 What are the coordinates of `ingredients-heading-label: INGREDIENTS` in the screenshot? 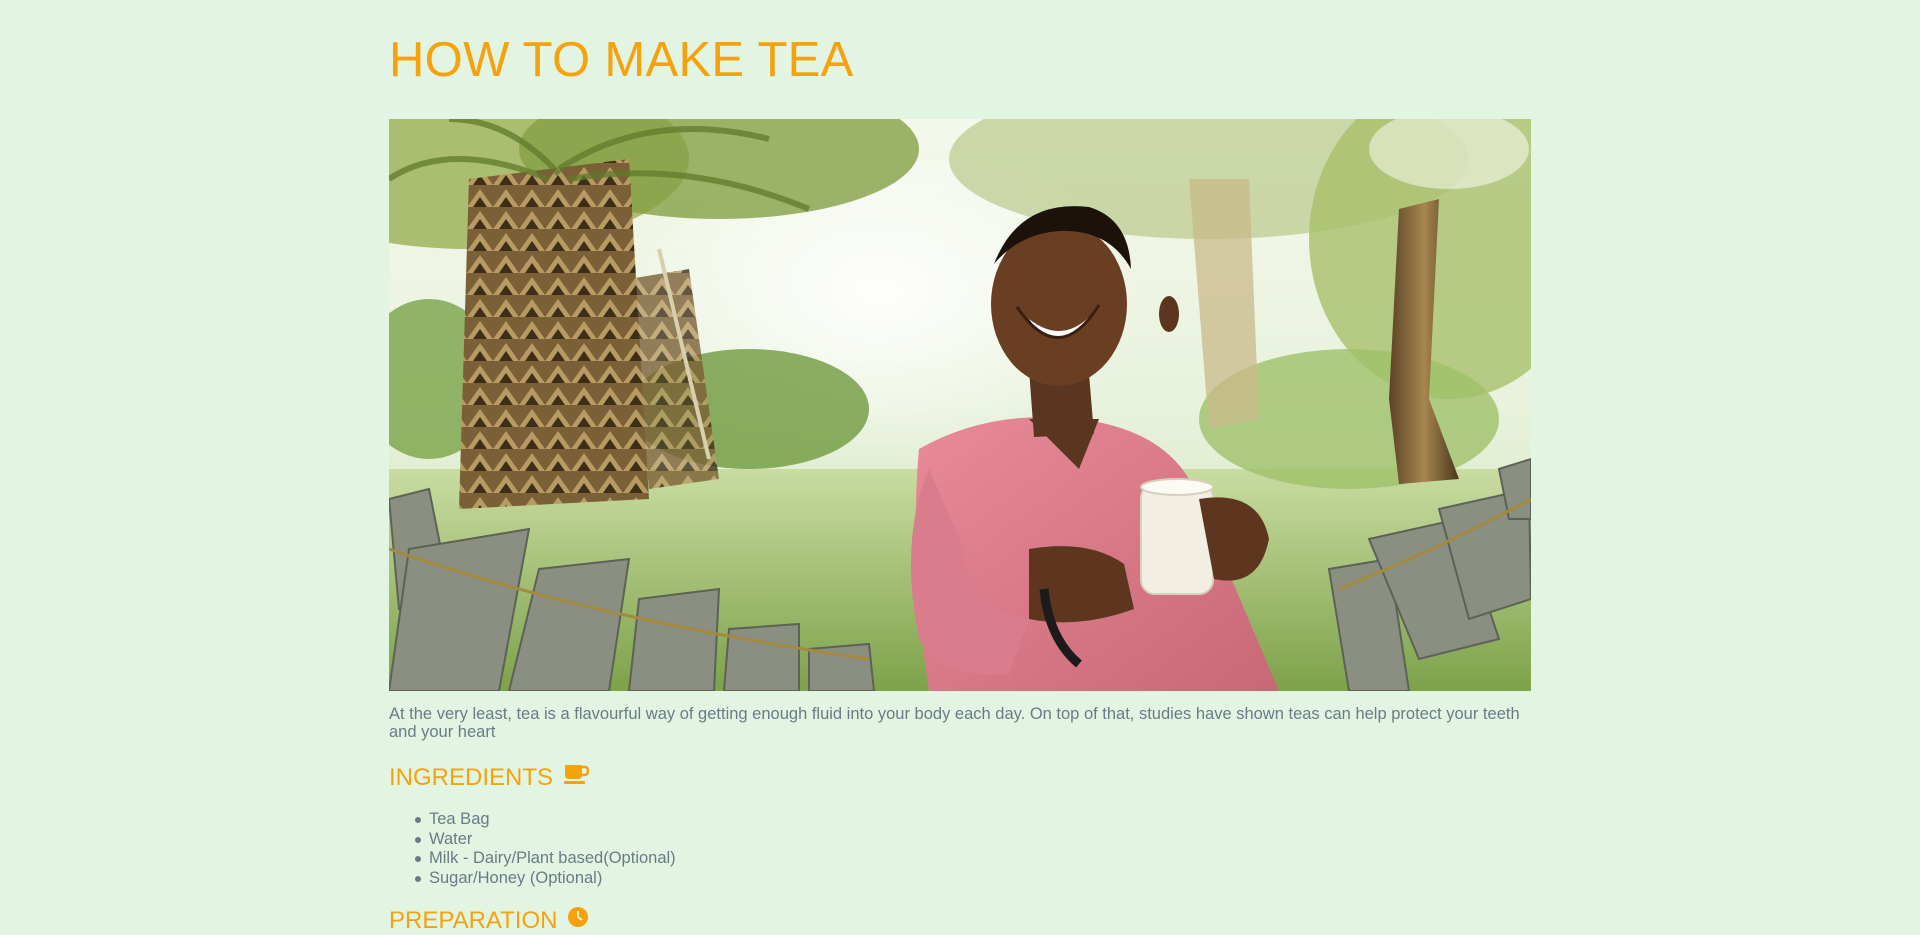 It's located at (471, 777).